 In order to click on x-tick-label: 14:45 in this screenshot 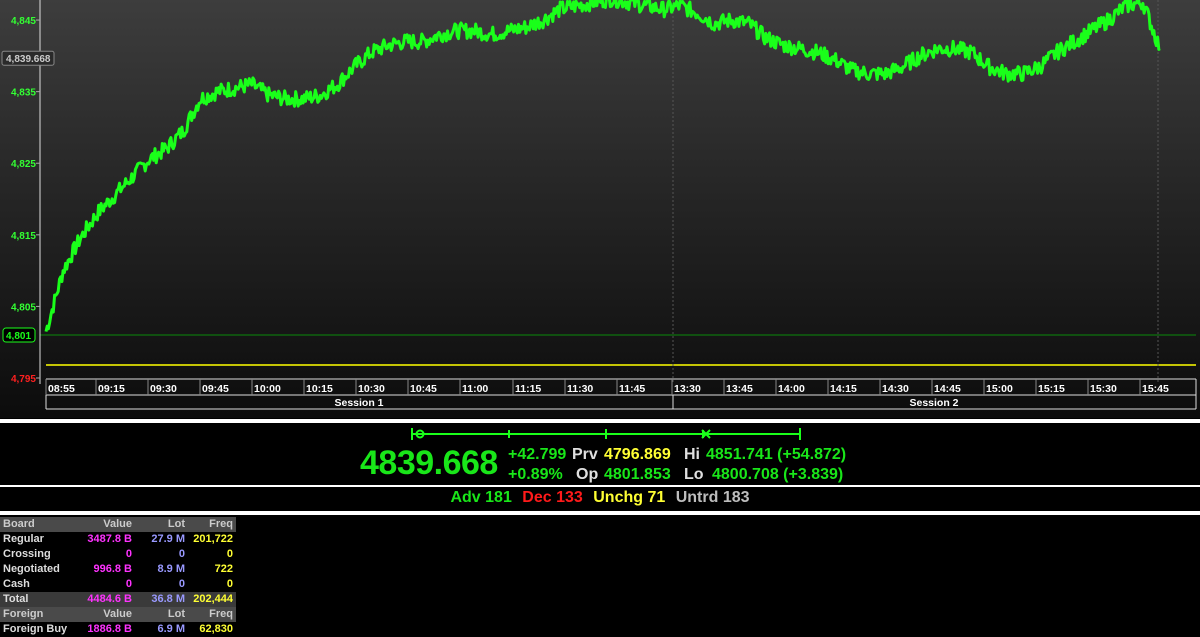, I will do `click(947, 389)`.